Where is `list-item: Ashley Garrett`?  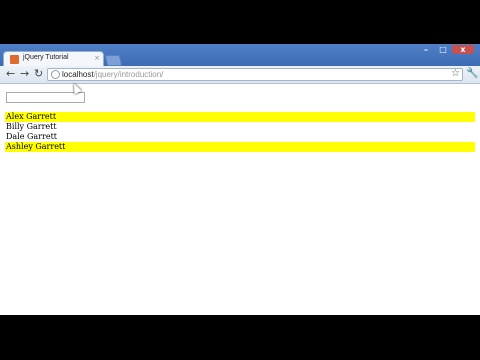 list-item: Ashley Garrett is located at coordinates (240, 147).